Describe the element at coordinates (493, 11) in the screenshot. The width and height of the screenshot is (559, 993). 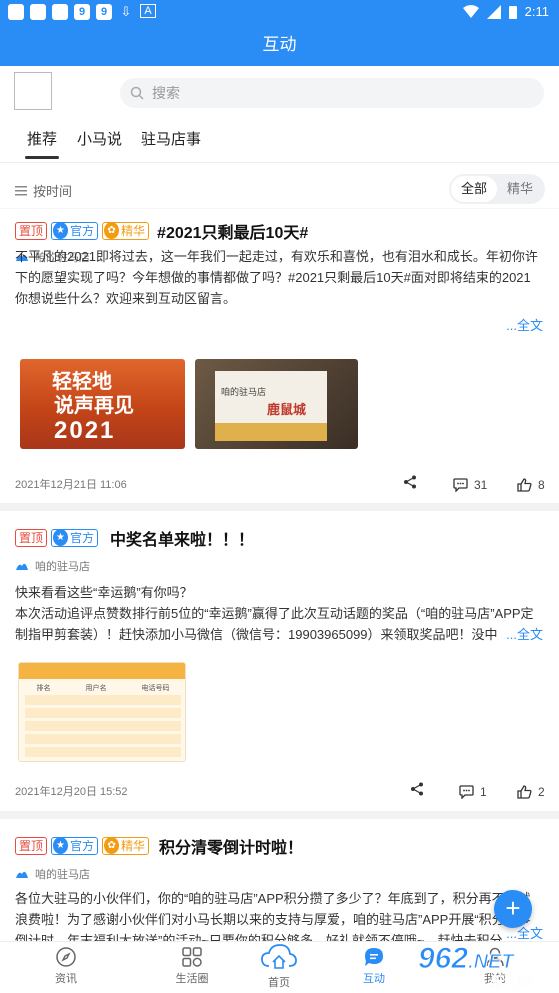
I see `signal-icon` at that location.